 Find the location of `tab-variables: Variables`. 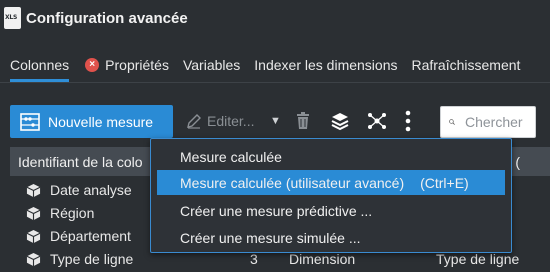

tab-variables: Variables is located at coordinates (211, 66).